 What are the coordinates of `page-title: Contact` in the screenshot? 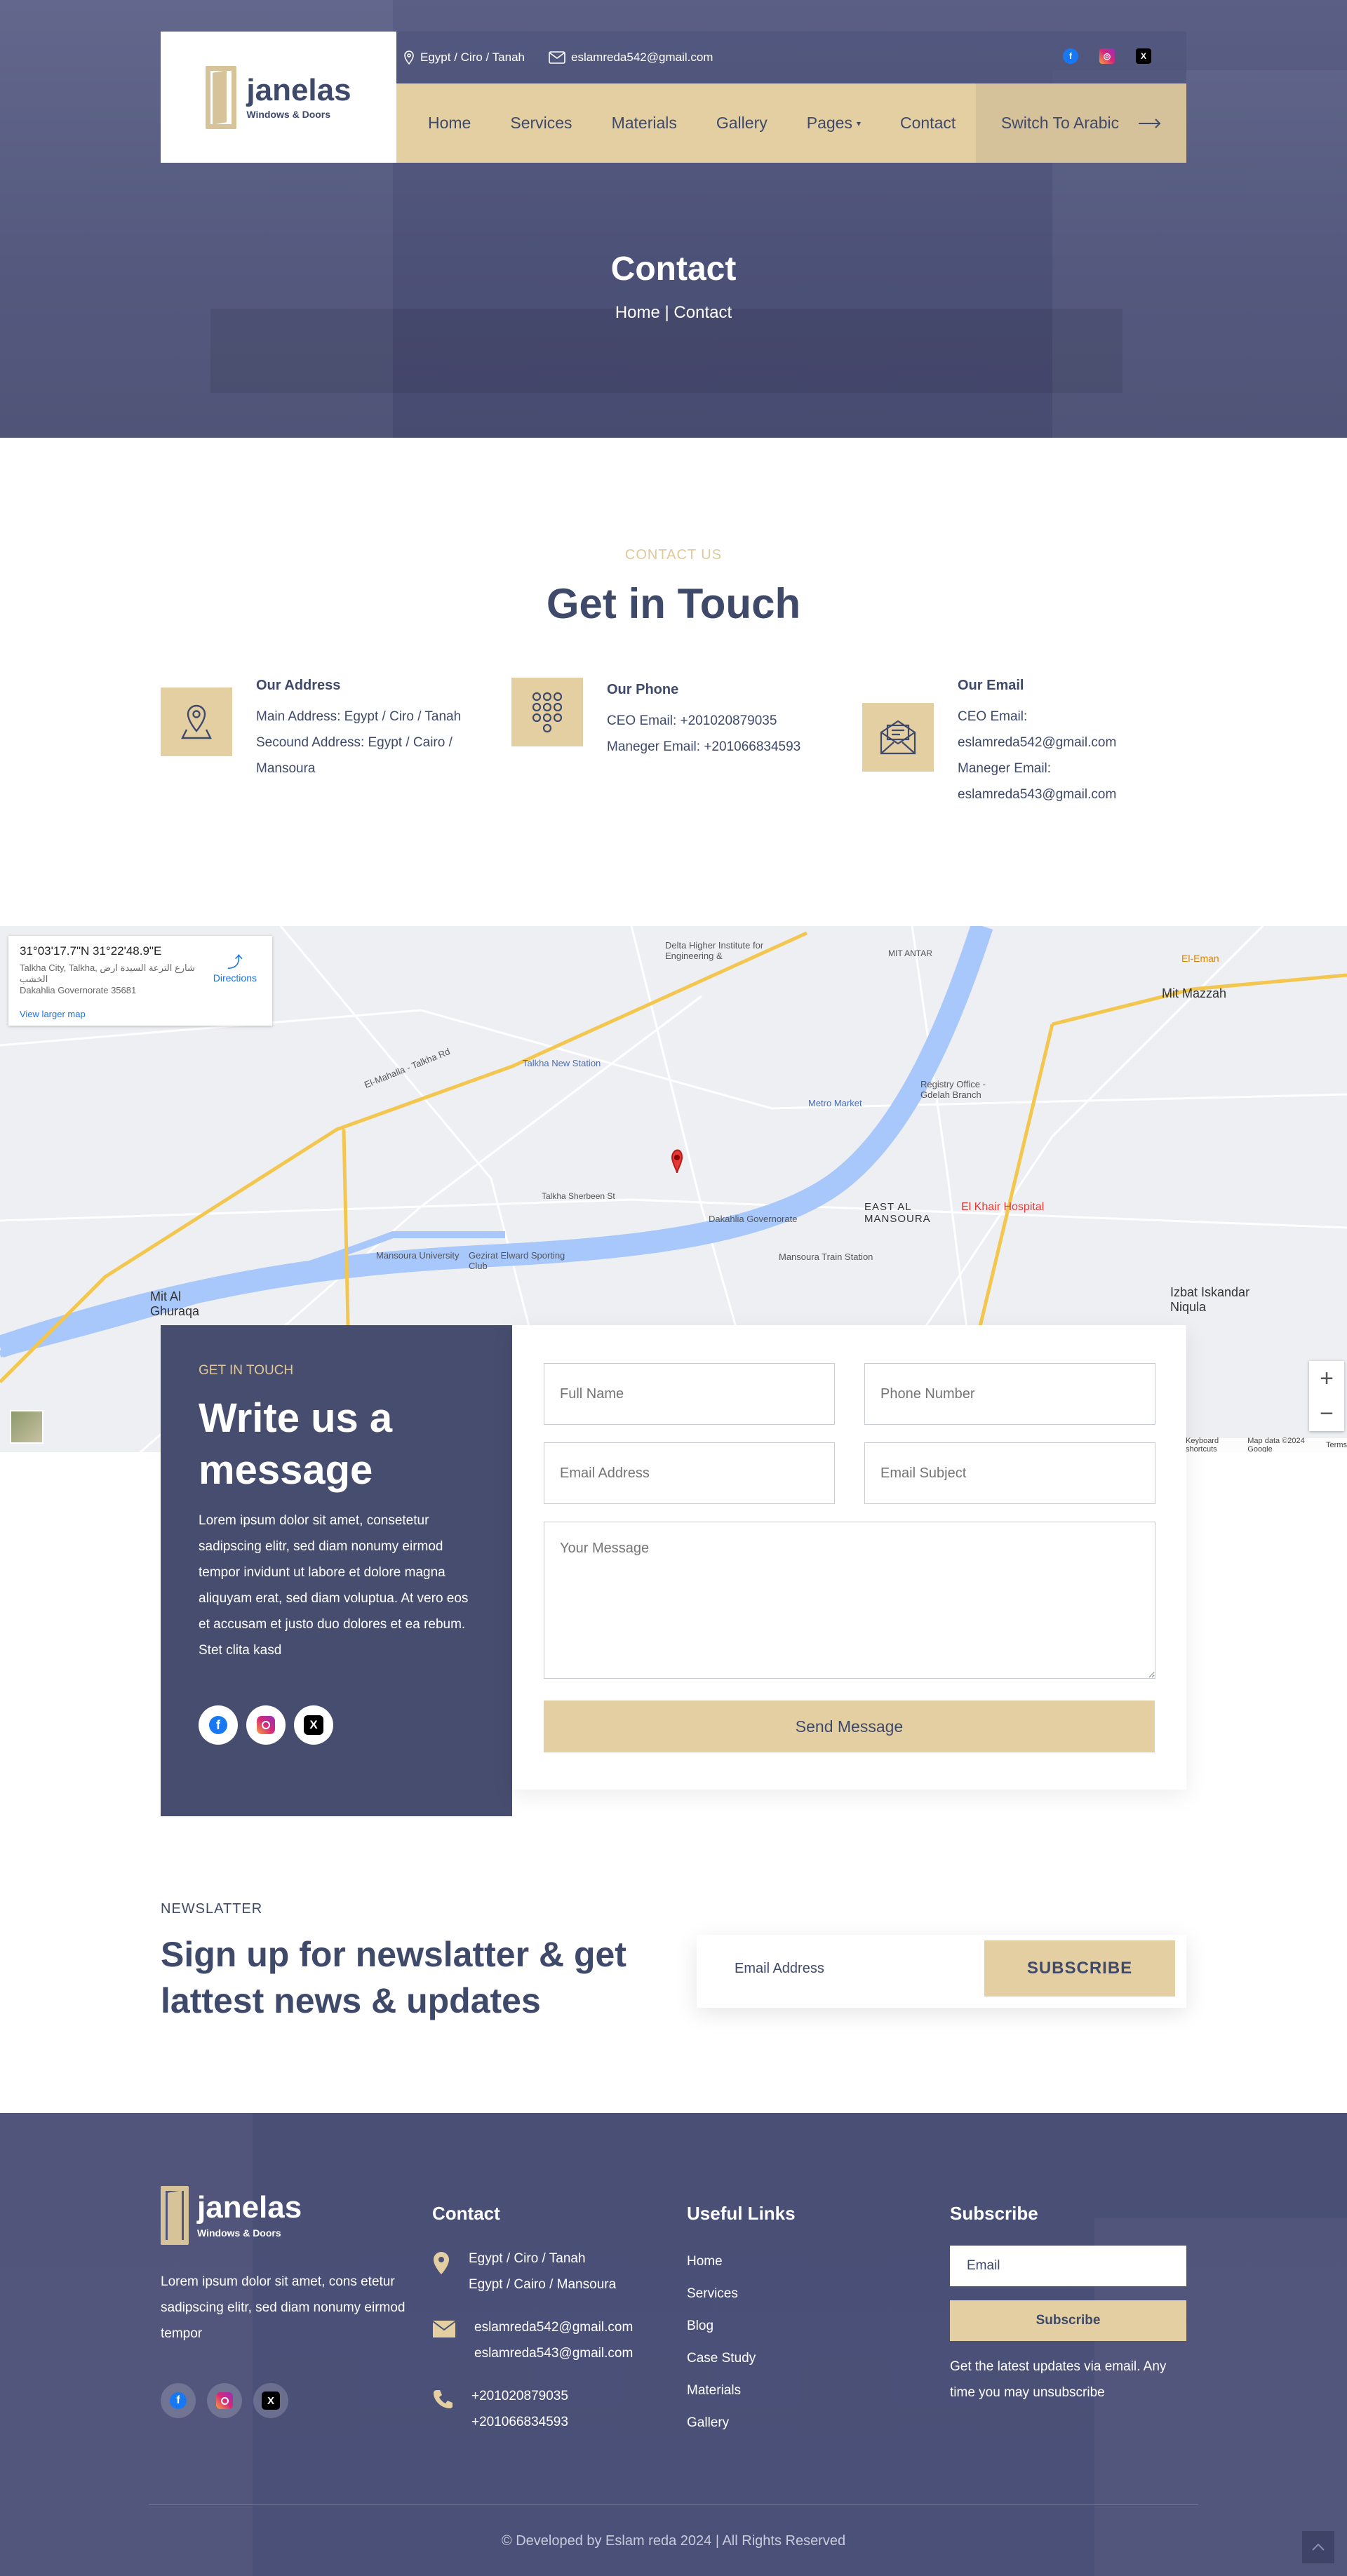 It's located at (673, 269).